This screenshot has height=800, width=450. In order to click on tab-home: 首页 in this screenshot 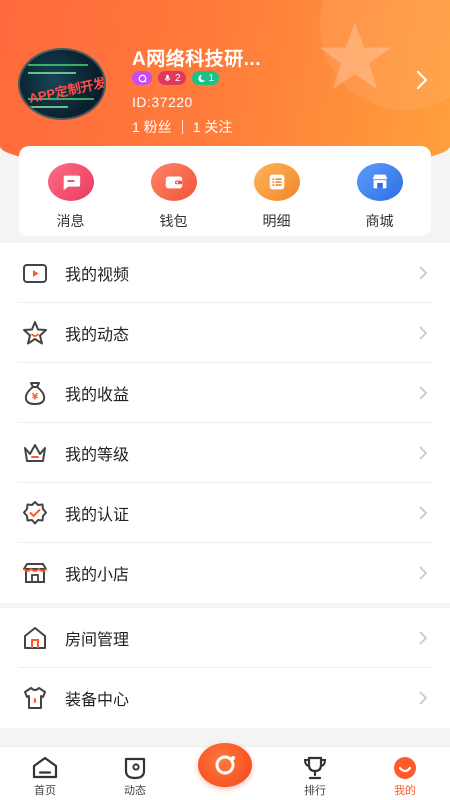, I will do `click(45, 773)`.